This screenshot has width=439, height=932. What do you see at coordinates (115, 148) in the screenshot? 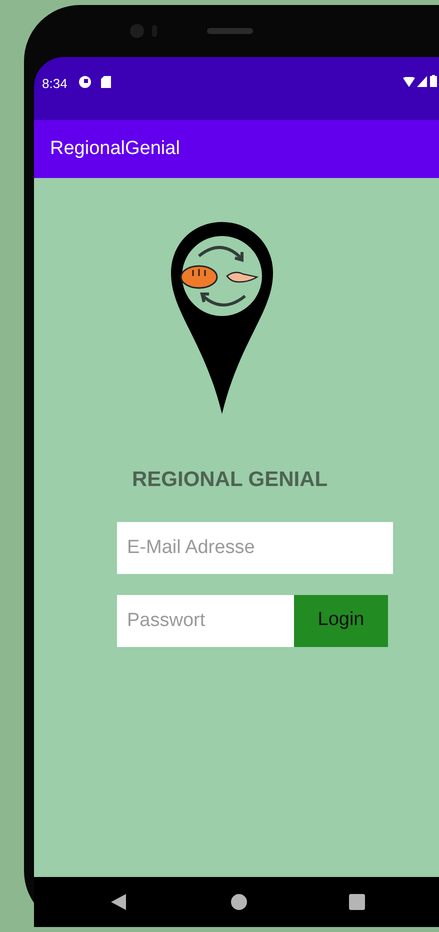
I see `app-title: RegionalGenial` at bounding box center [115, 148].